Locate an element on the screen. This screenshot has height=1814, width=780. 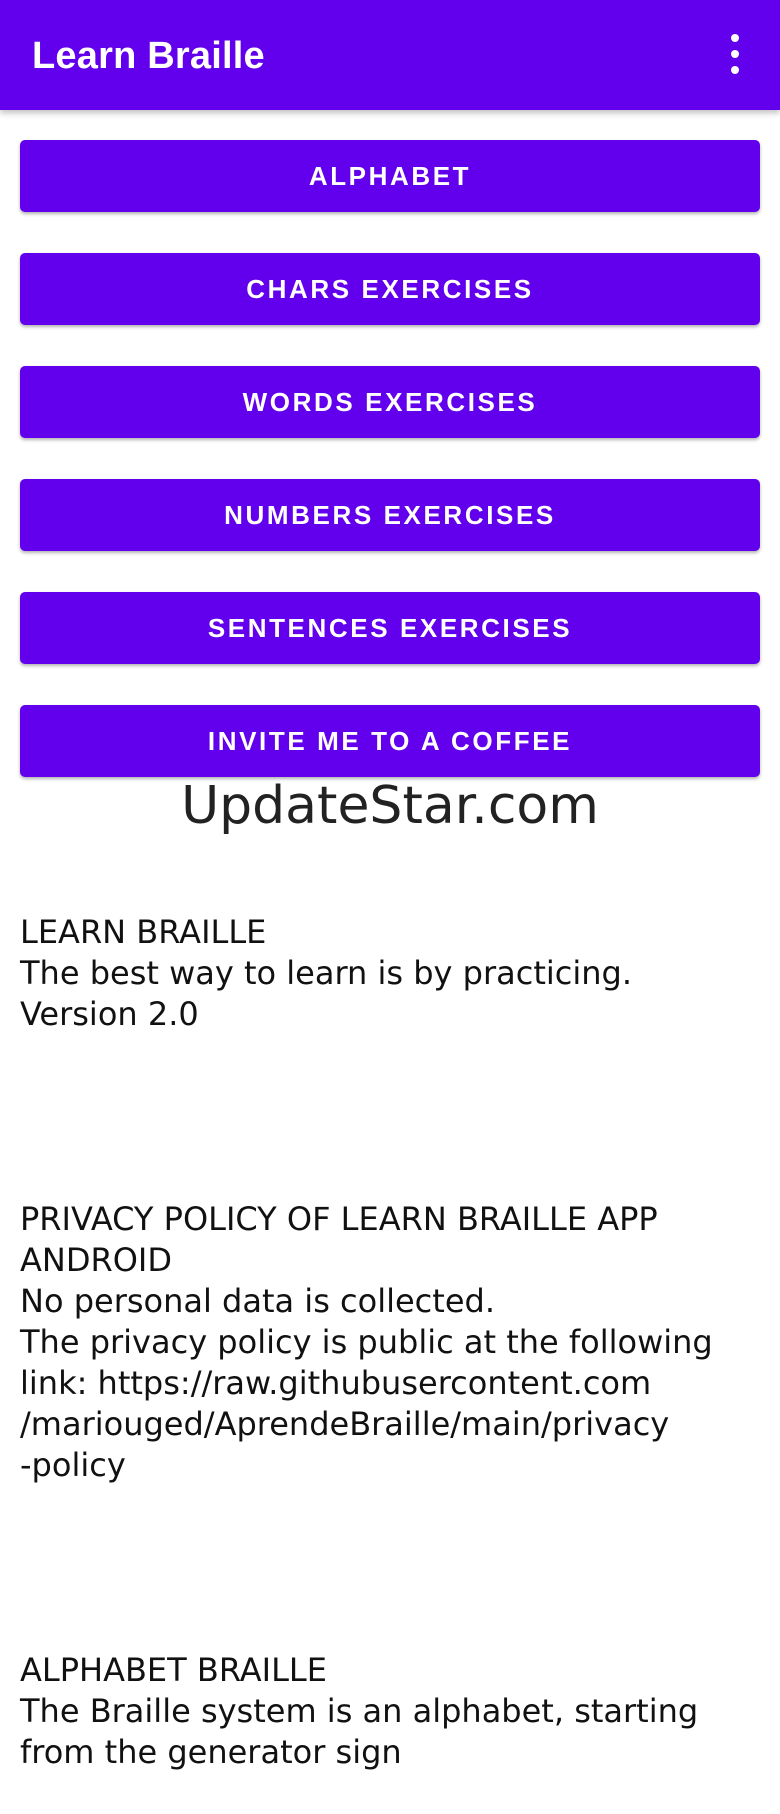
chars-exercises-button: CHARS EXERCISES is located at coordinates (390, 289).